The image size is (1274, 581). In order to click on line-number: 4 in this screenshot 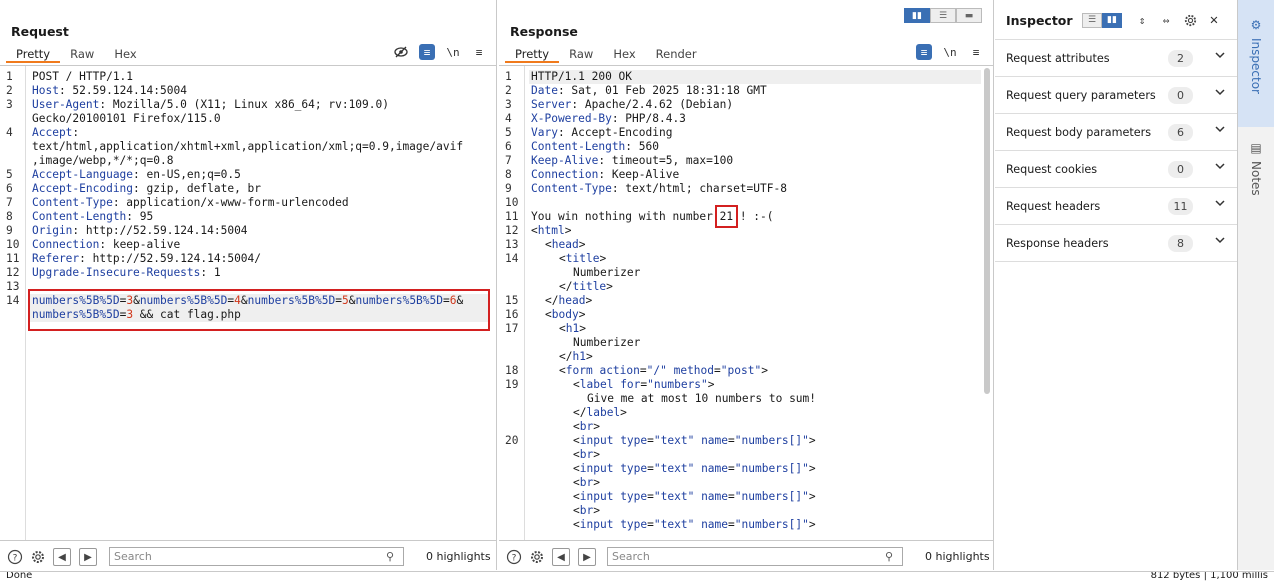, I will do `click(9, 132)`.